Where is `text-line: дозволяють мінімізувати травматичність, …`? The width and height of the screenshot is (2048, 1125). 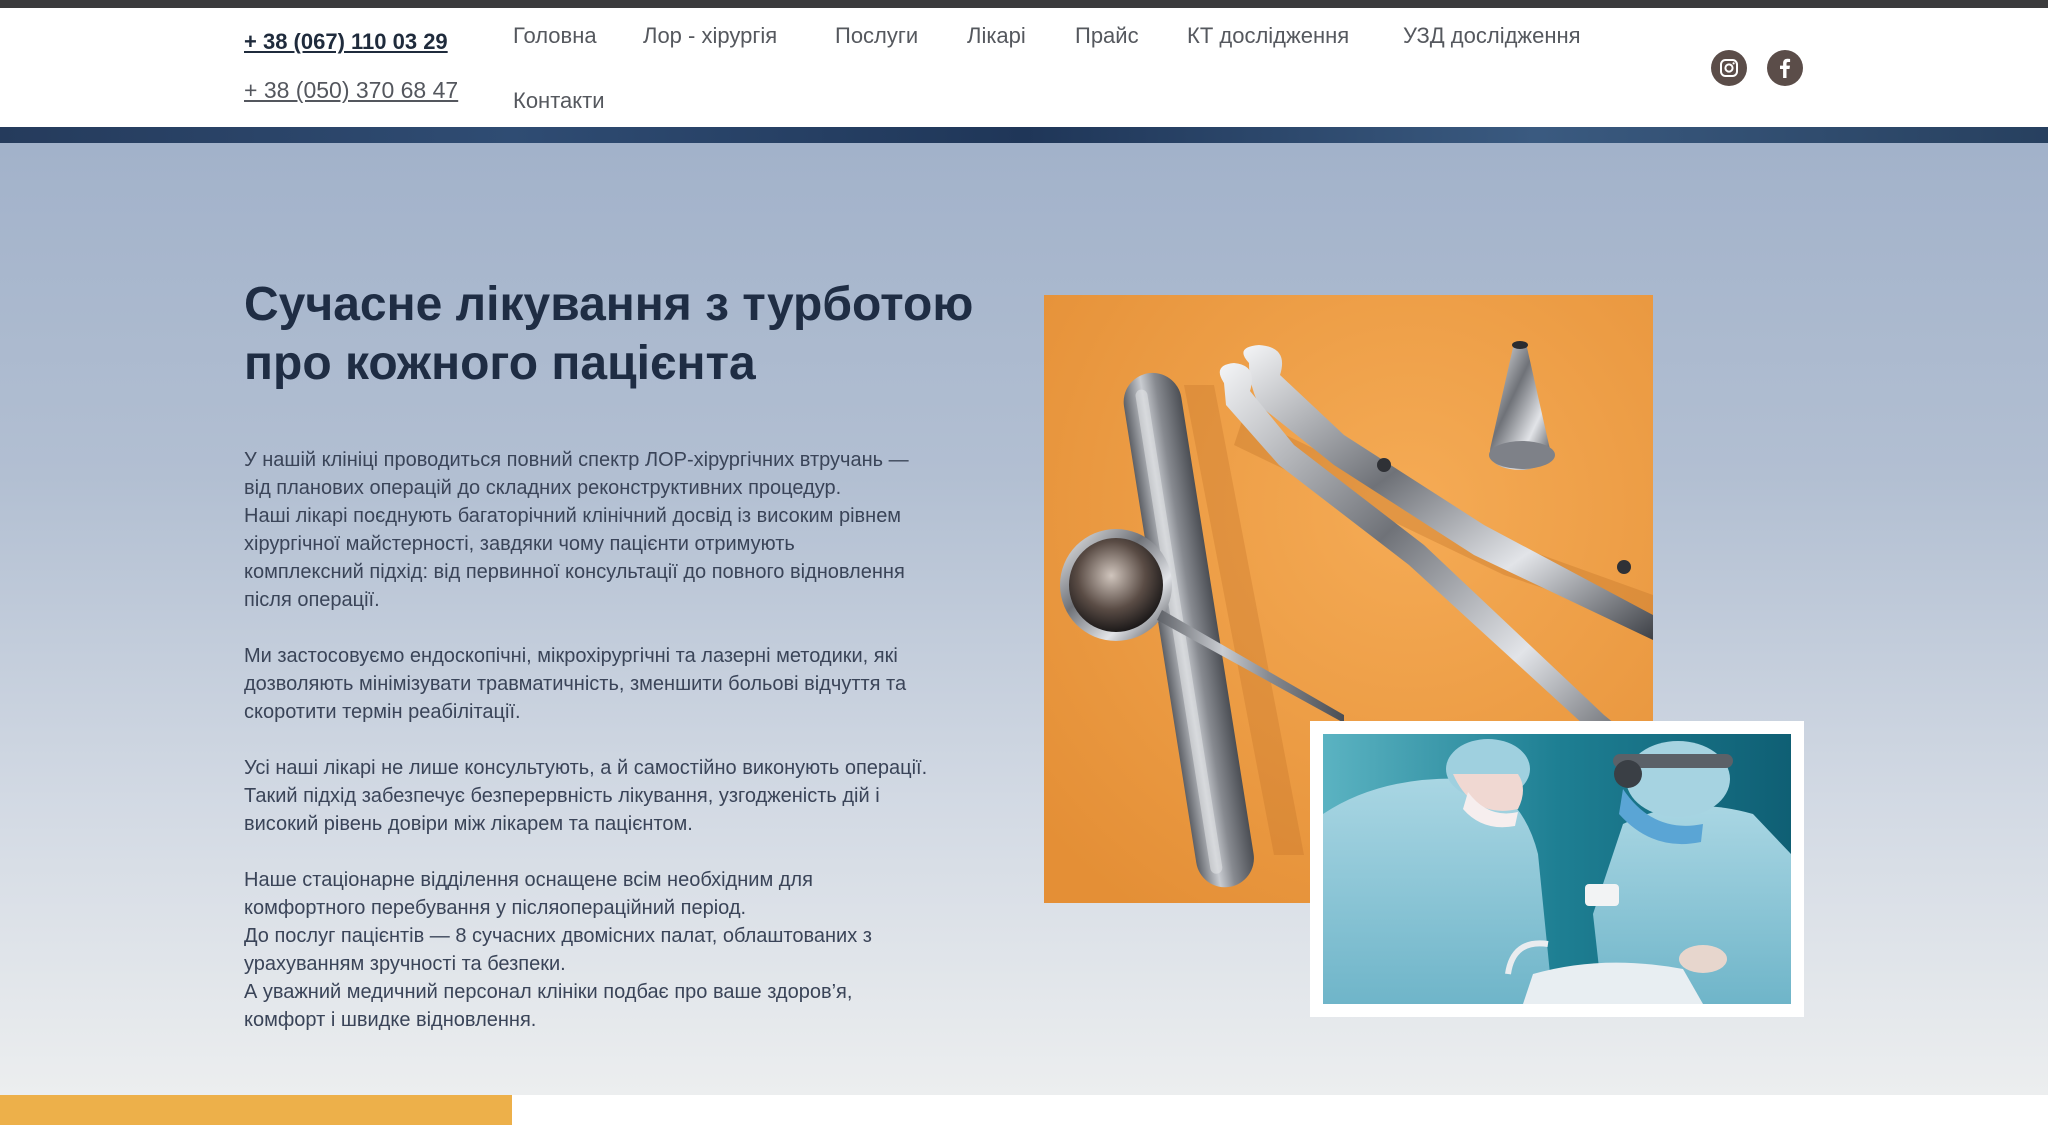
text-line: дозволяють мінімізувати травматичність, … is located at coordinates (575, 684).